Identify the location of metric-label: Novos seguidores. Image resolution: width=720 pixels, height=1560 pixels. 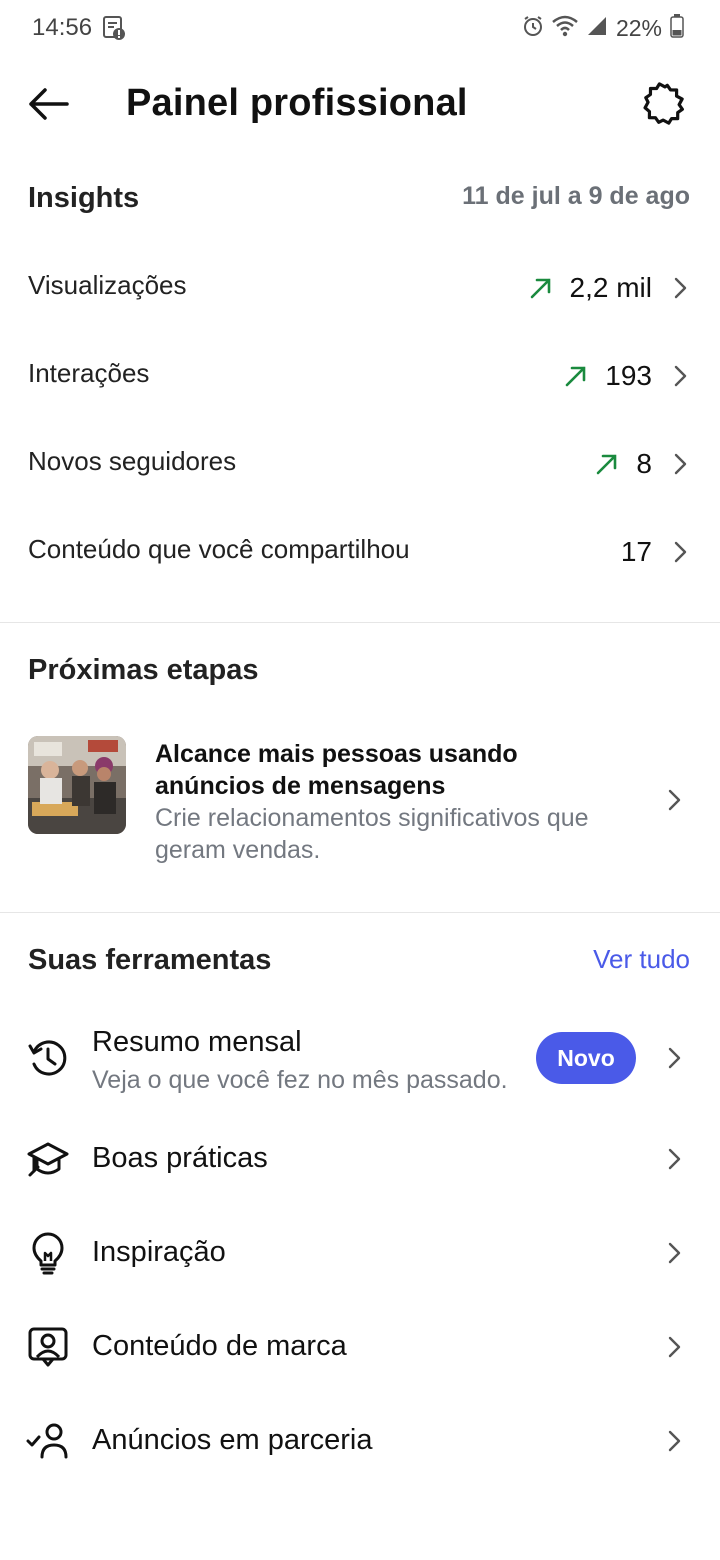
(132, 461).